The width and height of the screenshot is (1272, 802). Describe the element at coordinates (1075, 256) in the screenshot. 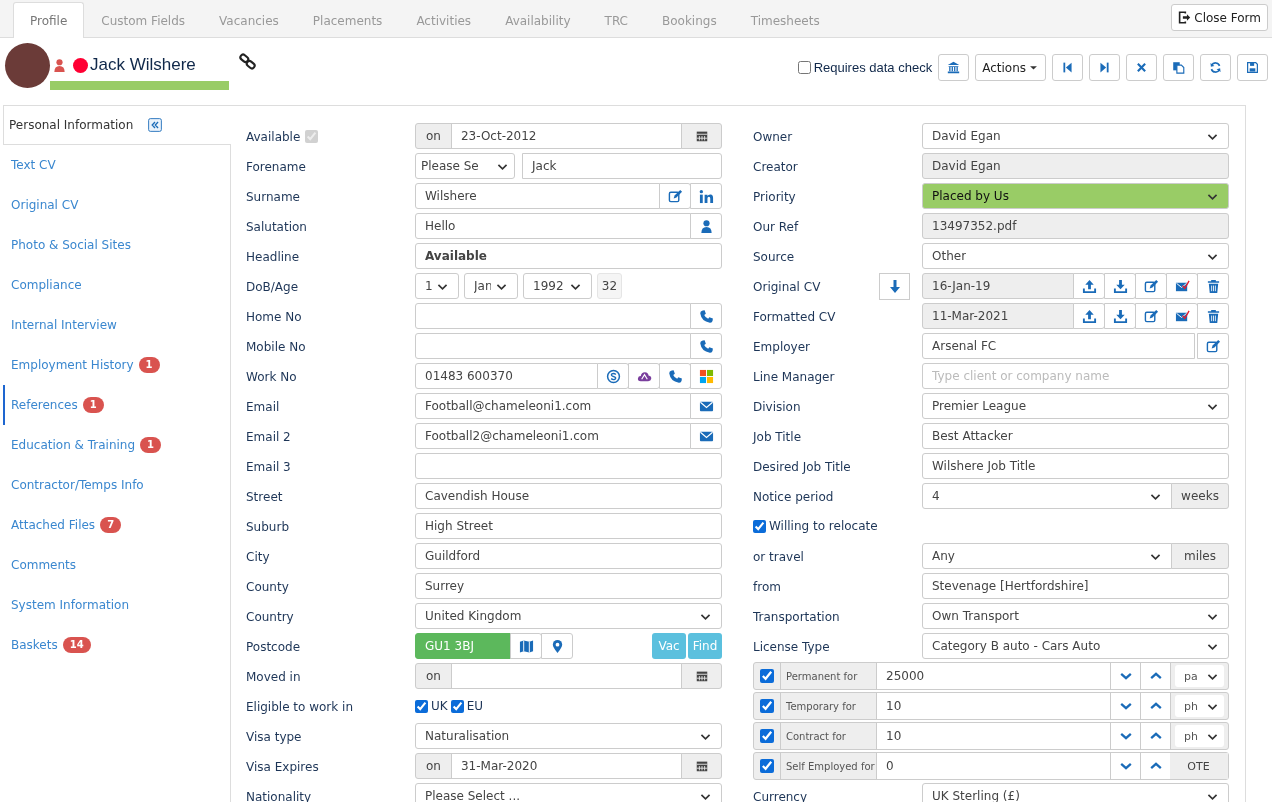

I see `select-field: Other` at that location.